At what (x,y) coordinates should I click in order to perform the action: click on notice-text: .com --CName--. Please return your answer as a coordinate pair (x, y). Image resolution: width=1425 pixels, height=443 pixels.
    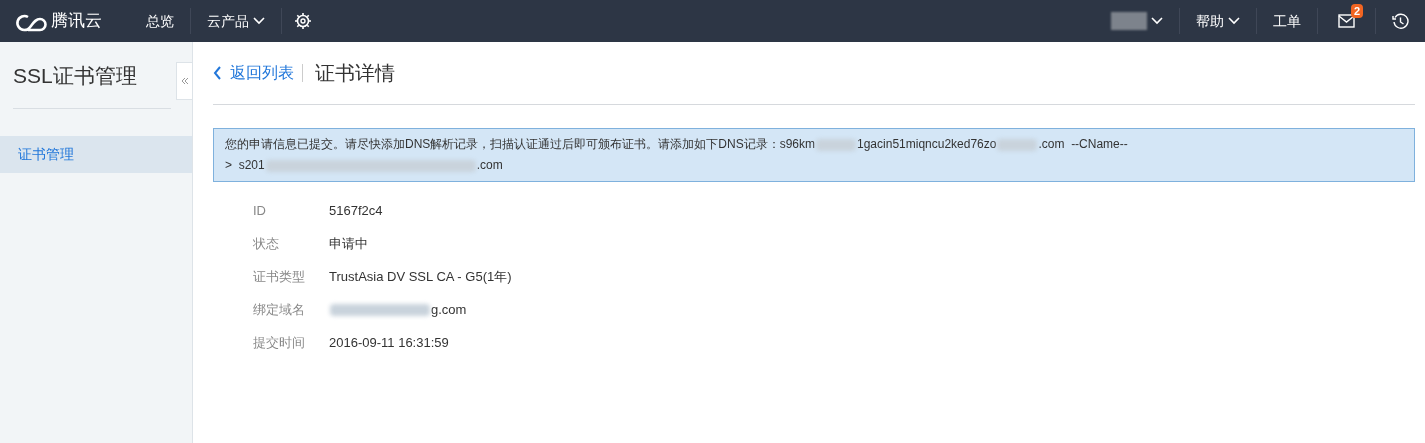
    Looking at the image, I should click on (1083, 144).